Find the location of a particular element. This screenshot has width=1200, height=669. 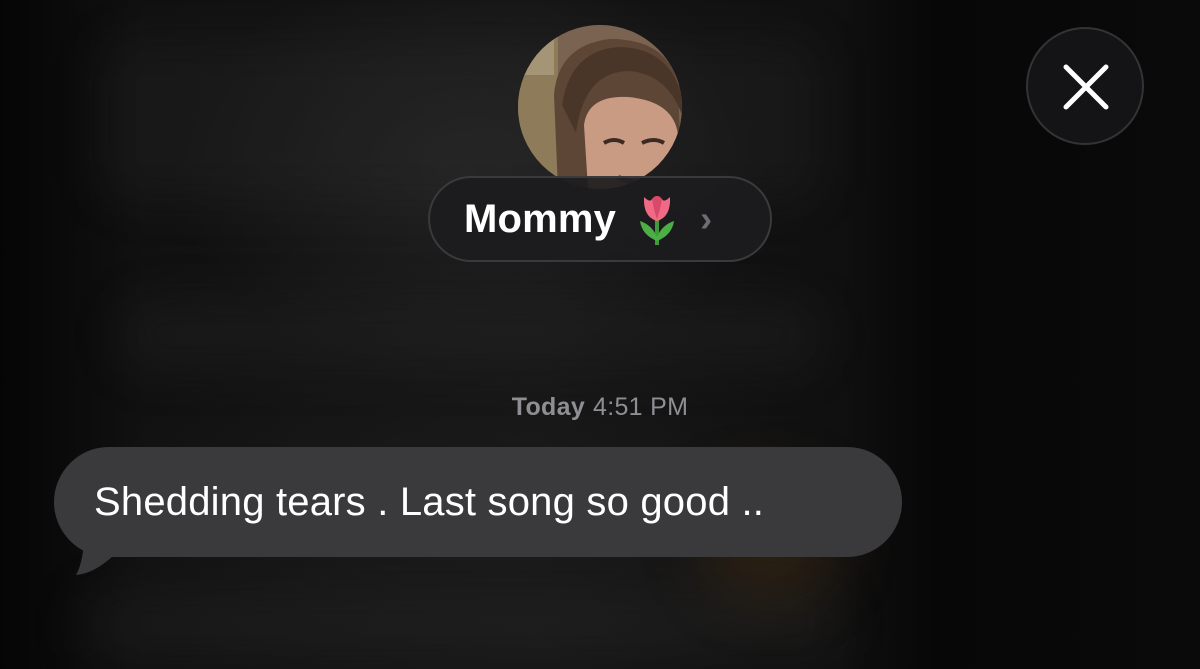

contact-avatar is located at coordinates (600, 107).